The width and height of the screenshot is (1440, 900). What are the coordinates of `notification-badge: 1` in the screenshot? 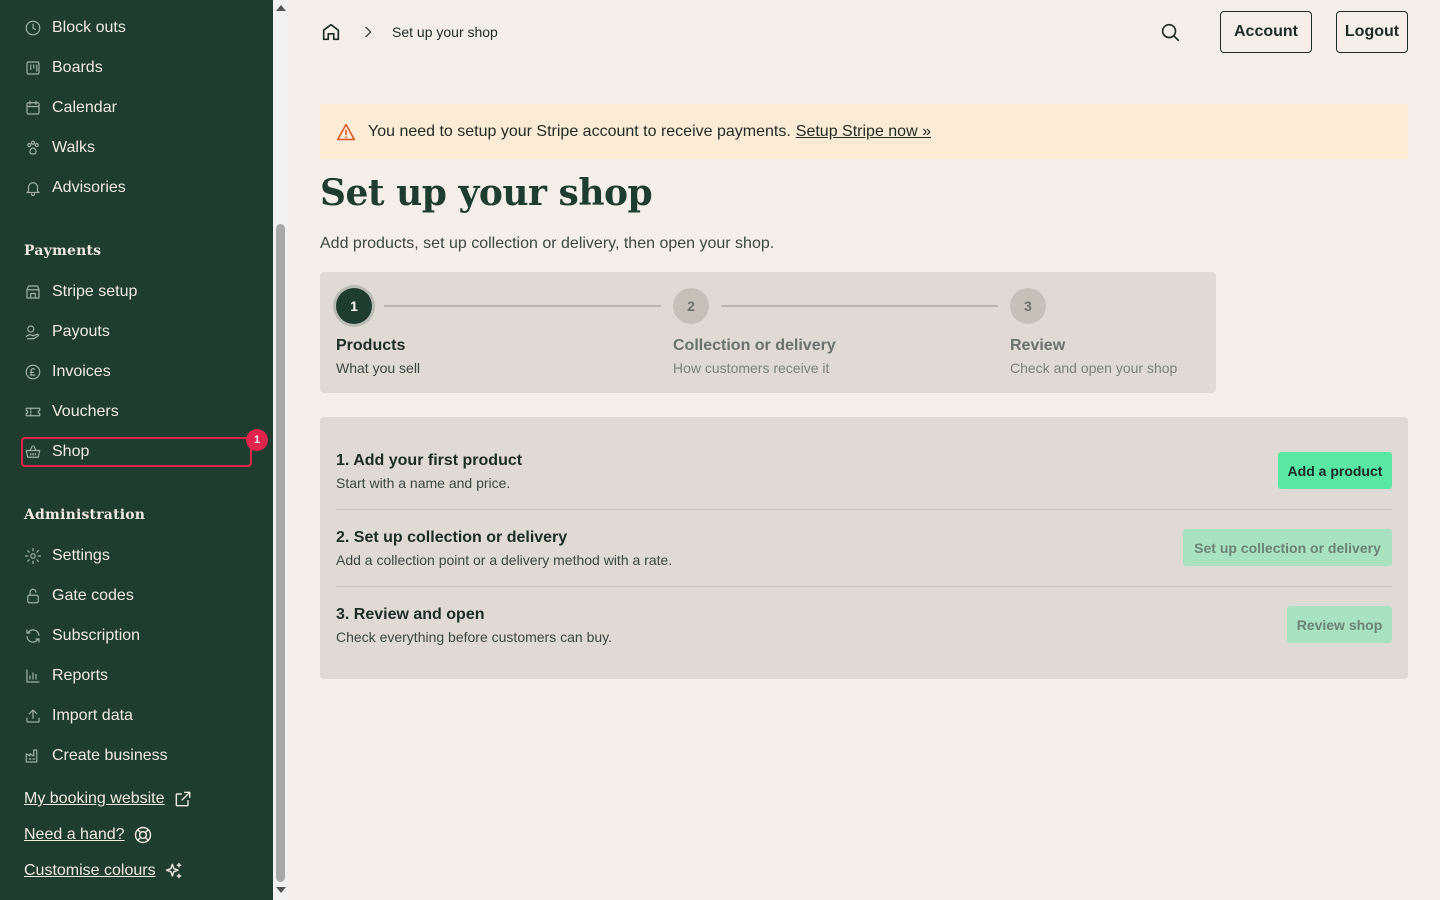 It's located at (257, 440).